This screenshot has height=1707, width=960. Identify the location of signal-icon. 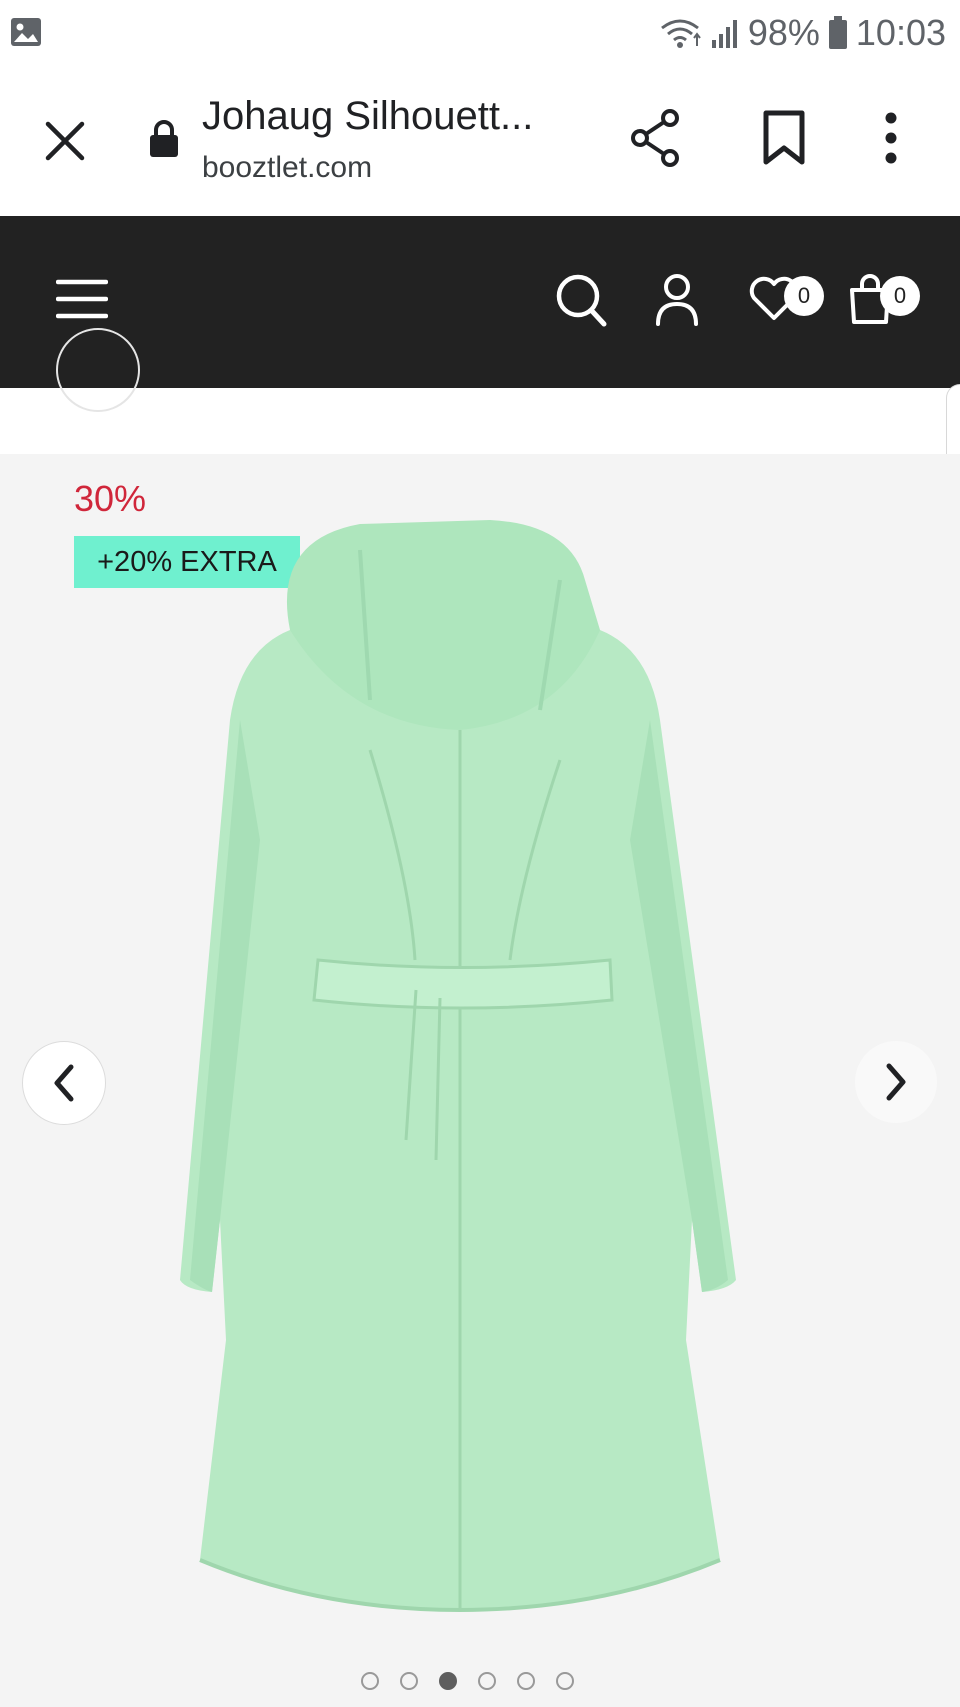
(724, 34).